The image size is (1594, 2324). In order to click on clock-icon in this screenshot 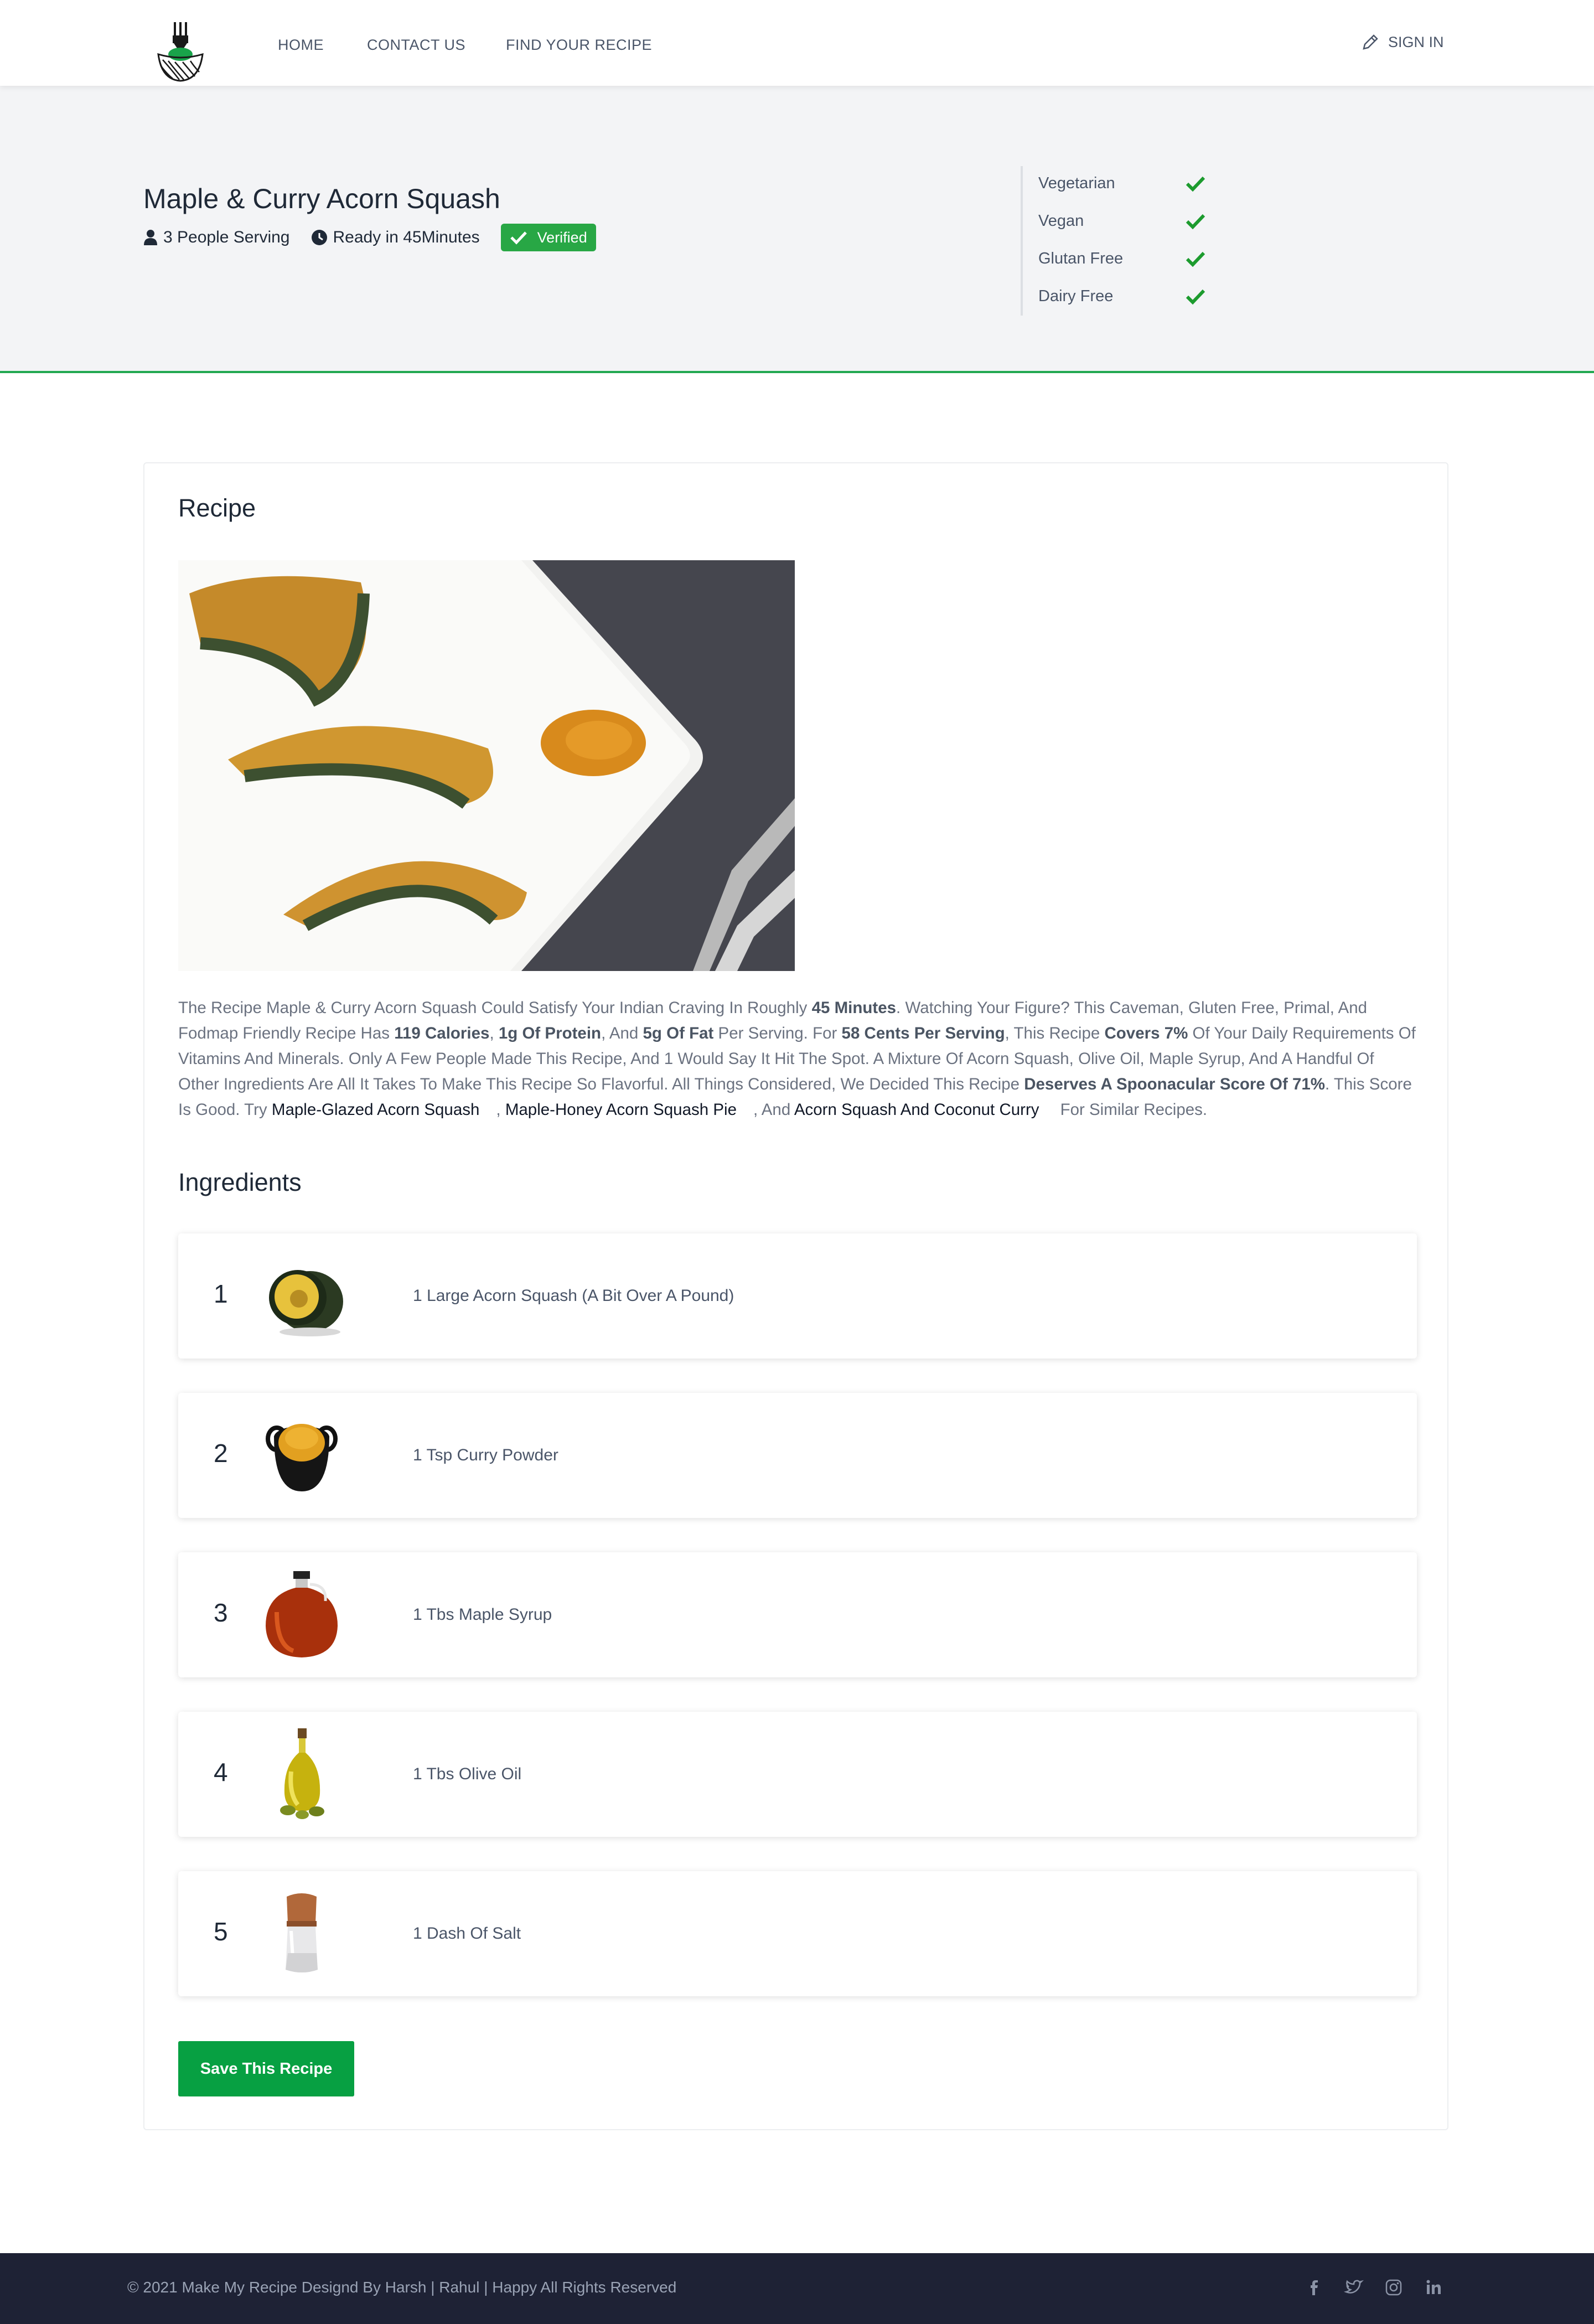, I will do `click(319, 237)`.